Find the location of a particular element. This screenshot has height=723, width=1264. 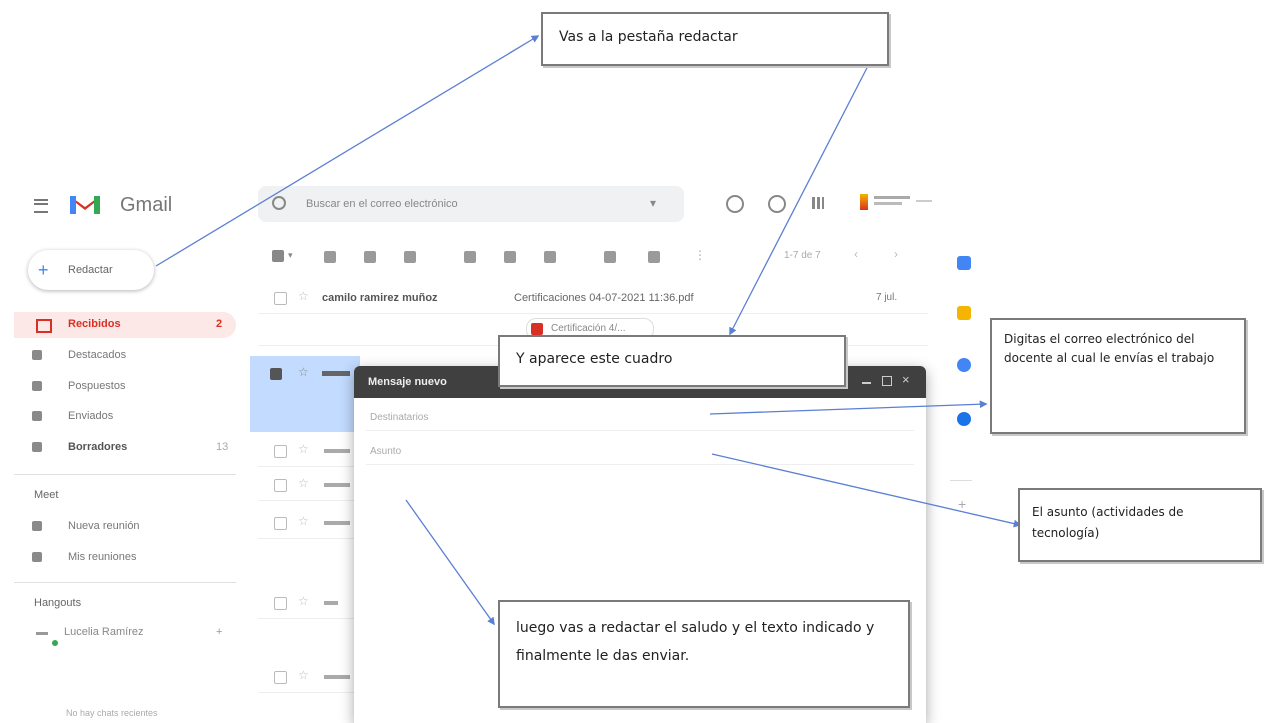

row-subject: Certificaciones 04-07-2021 11:36.pdf is located at coordinates (604, 298).